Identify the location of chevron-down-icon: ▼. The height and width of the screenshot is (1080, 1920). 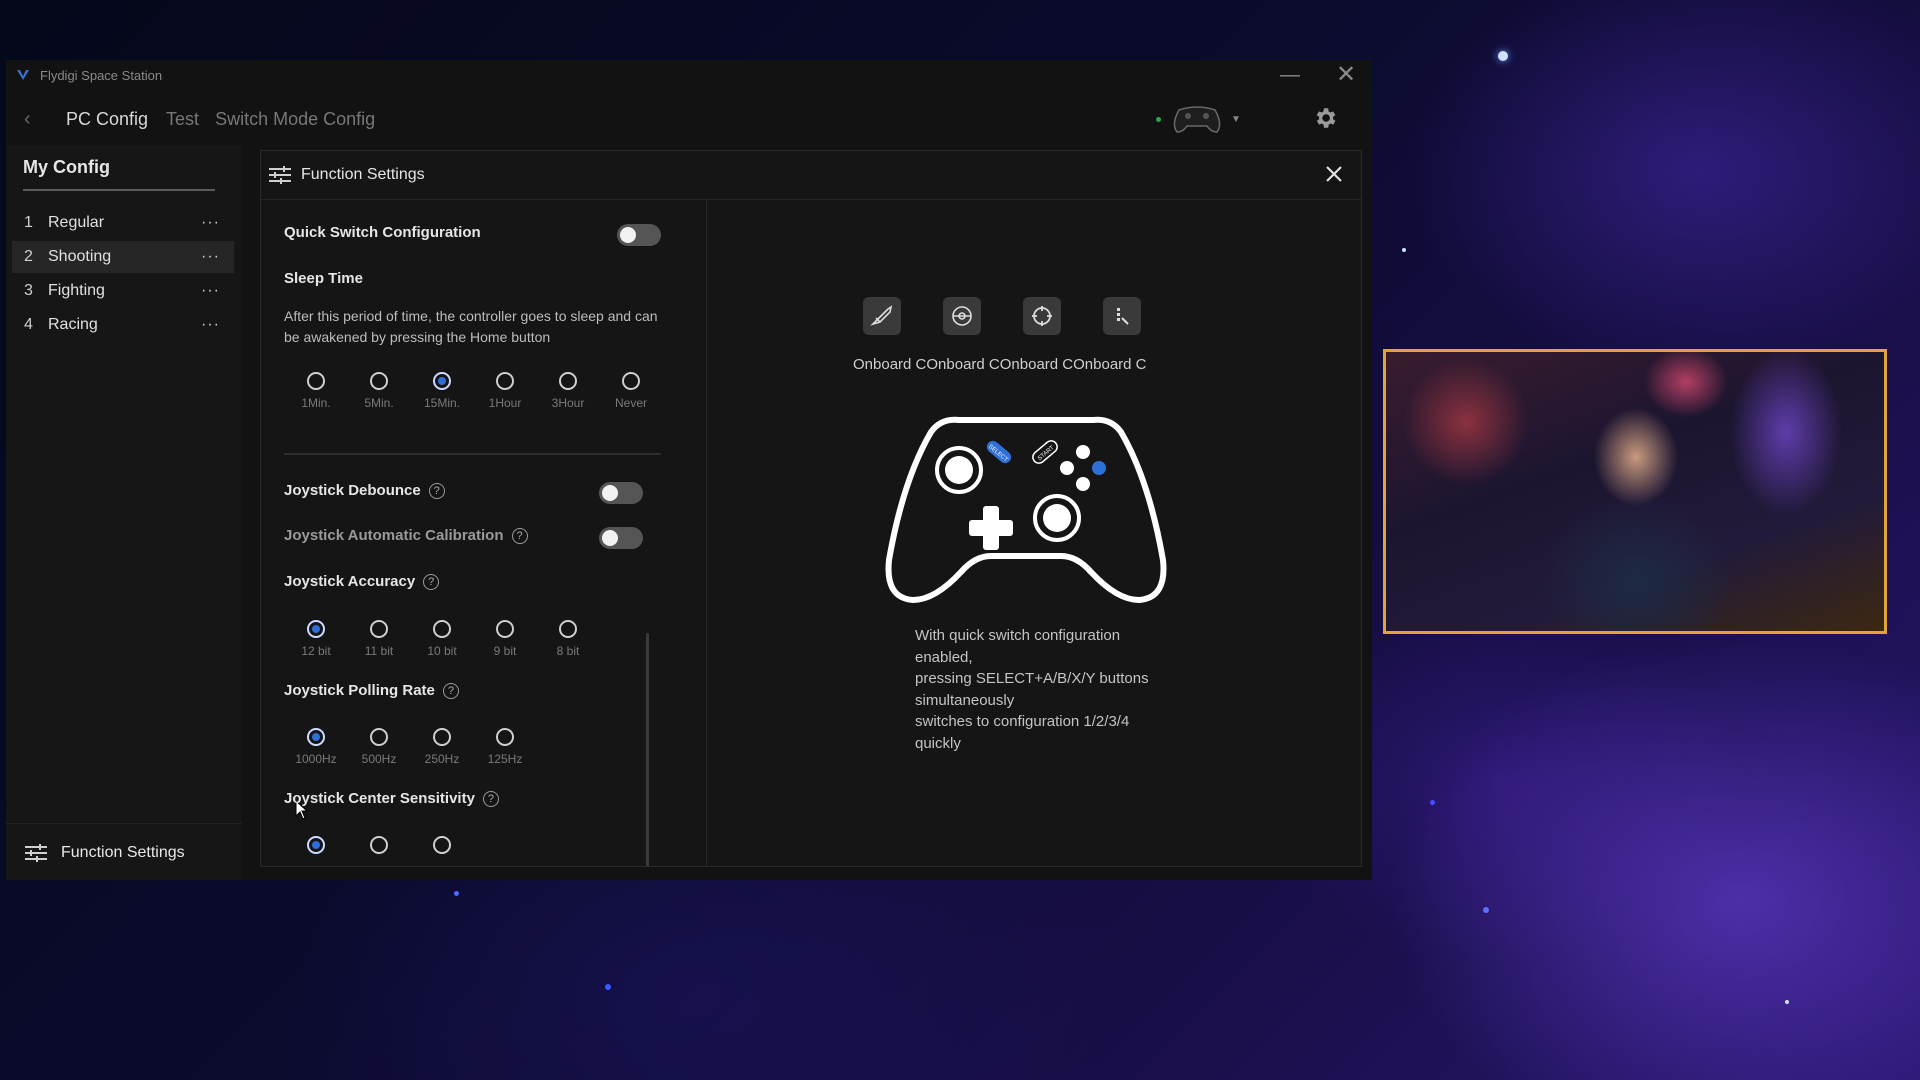
(1236, 119).